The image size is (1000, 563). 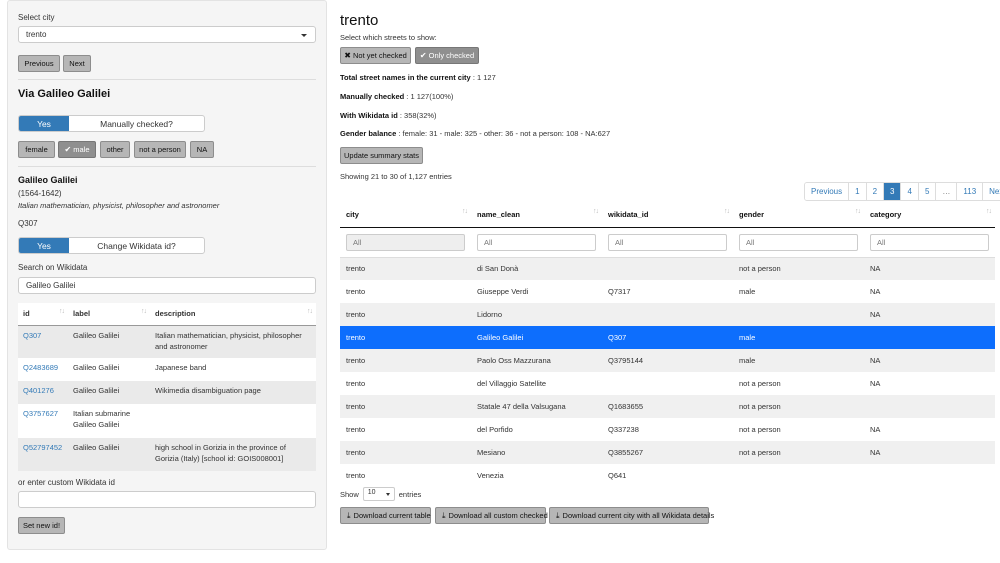 What do you see at coordinates (405, 215) in the screenshot?
I see `column-header-city: city ↑↓` at bounding box center [405, 215].